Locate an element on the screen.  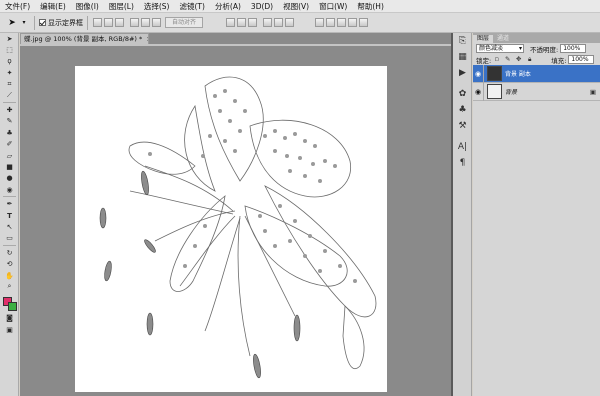
lasso-tool-icon: ϙ is located at coordinates (9, 61).